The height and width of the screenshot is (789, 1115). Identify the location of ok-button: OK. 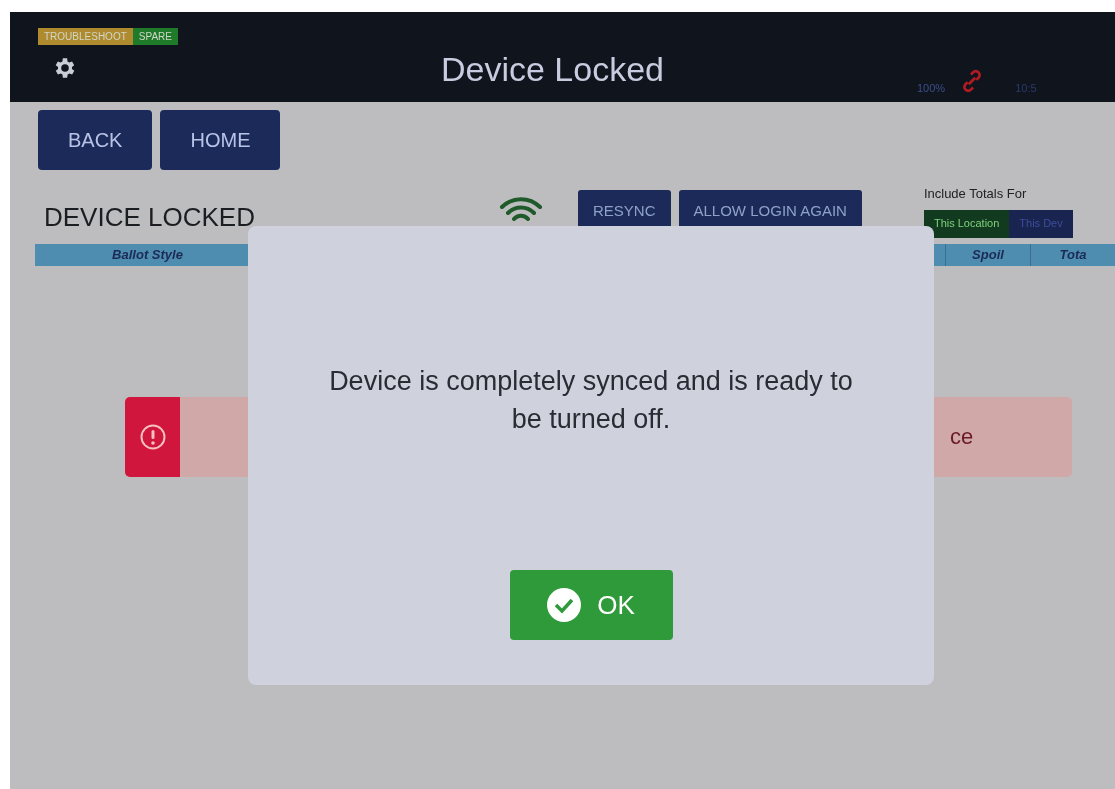
(591, 605).